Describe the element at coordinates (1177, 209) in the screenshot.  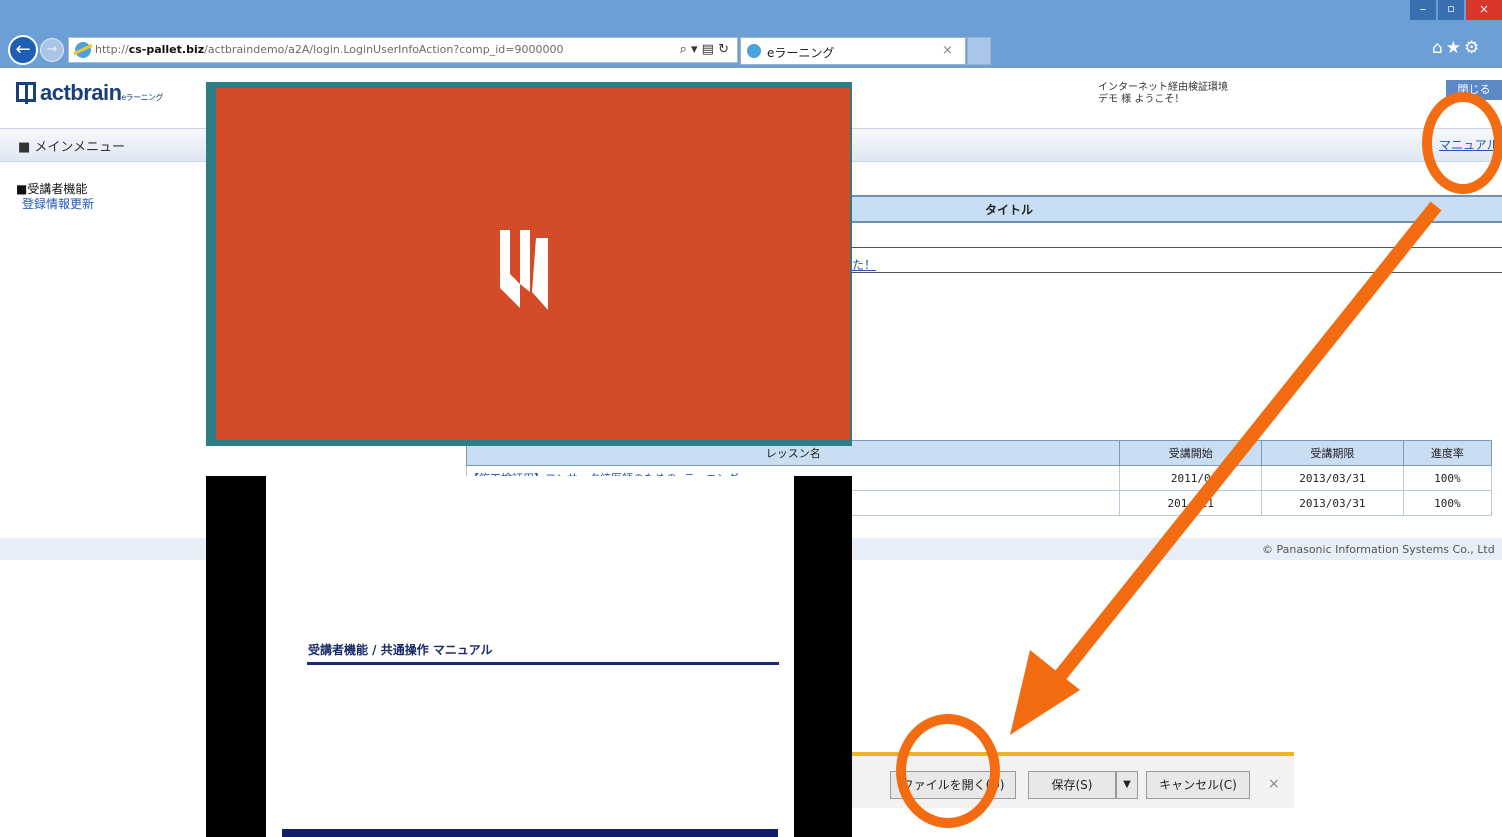
I see `notice-table-header` at that location.